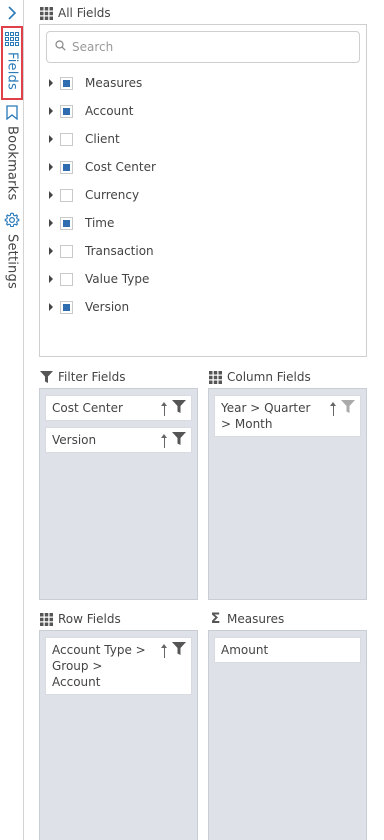 The width and height of the screenshot is (384, 840). I want to click on tree-item-transaction: Transaction, so click(203, 251).